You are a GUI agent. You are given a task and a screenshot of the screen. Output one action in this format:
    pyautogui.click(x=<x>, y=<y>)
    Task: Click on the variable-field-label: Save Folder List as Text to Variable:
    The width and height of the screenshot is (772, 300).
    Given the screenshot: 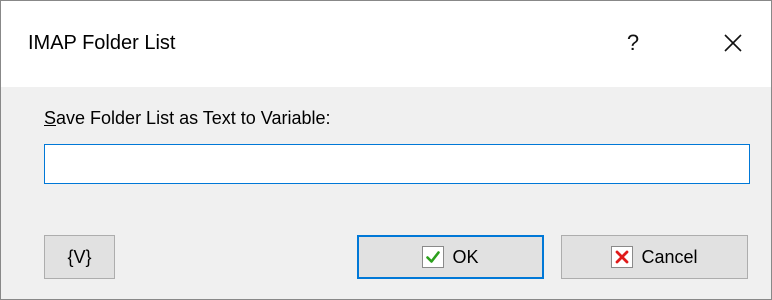 What is the action you would take?
    pyautogui.click(x=187, y=118)
    